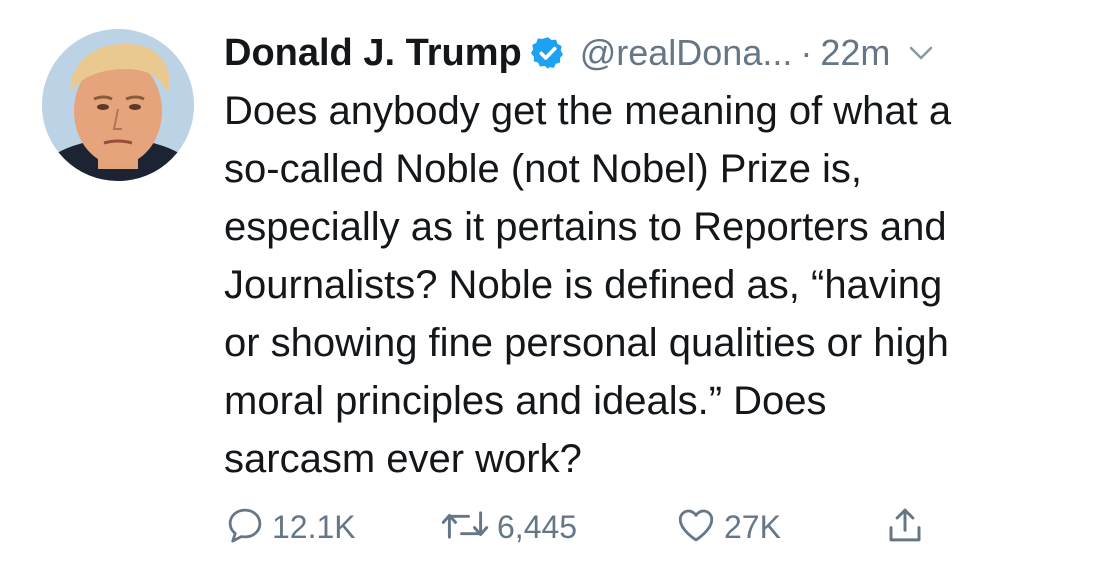 The image size is (1118, 570). I want to click on retweet-count: 6,445, so click(537, 526).